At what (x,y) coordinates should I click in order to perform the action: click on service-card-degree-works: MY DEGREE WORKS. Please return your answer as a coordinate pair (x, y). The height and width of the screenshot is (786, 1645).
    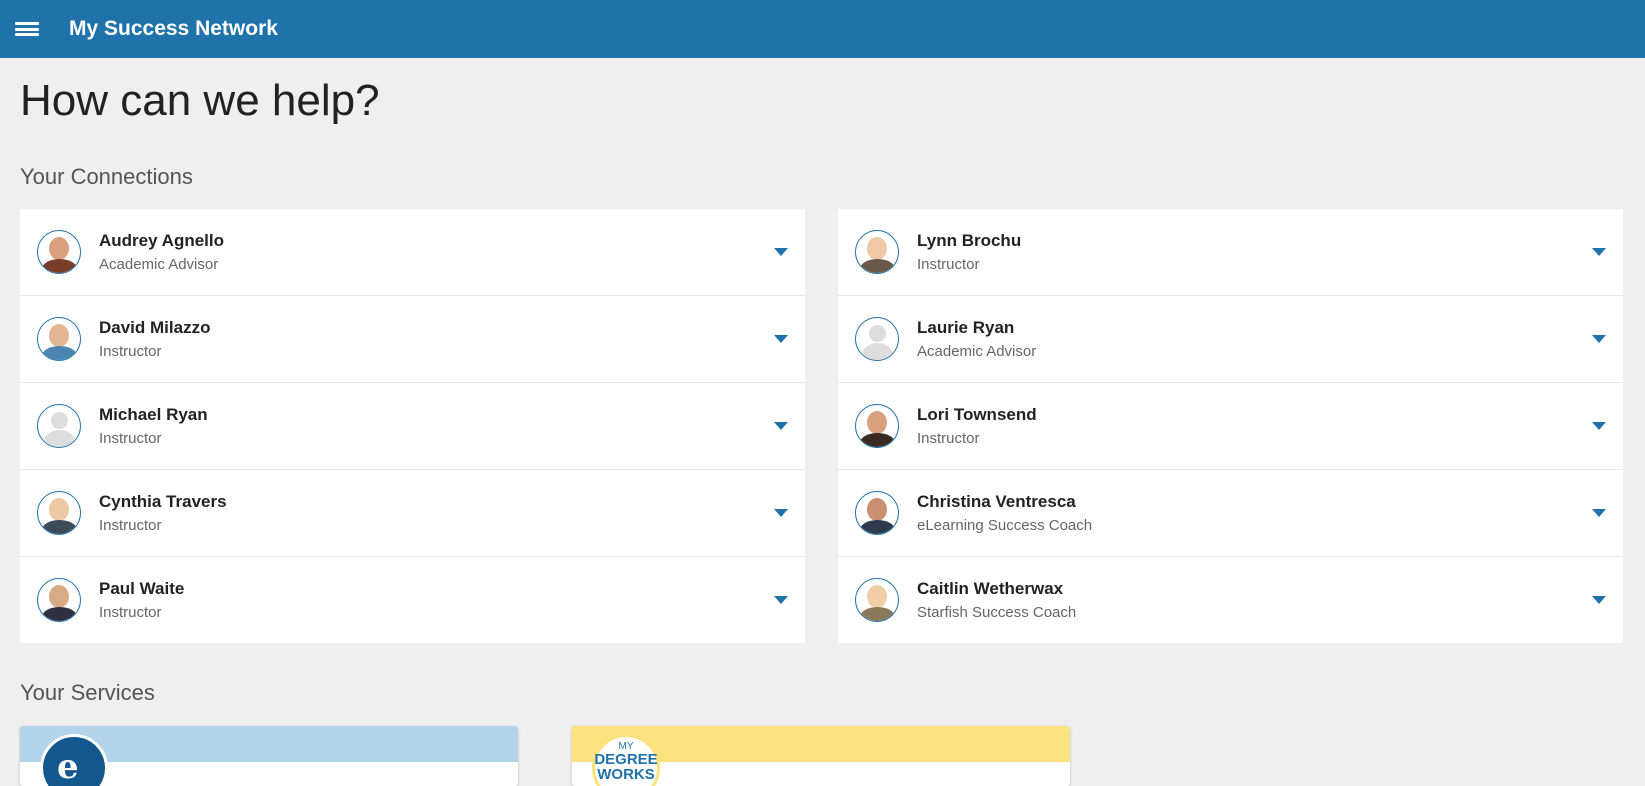
    Looking at the image, I should click on (821, 756).